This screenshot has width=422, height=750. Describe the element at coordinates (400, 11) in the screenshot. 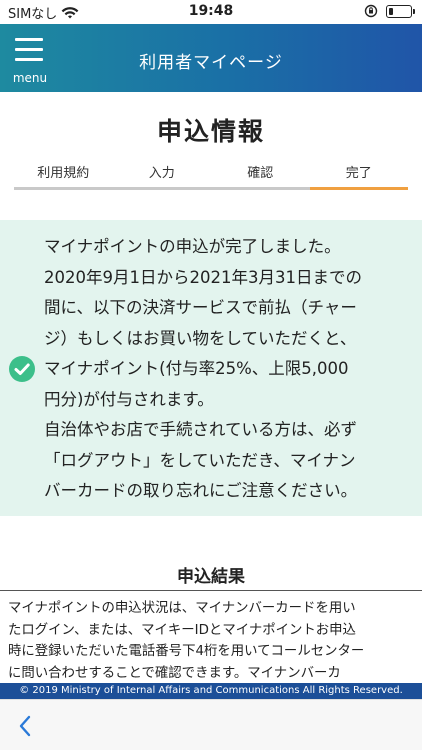

I see `battery-icon` at that location.